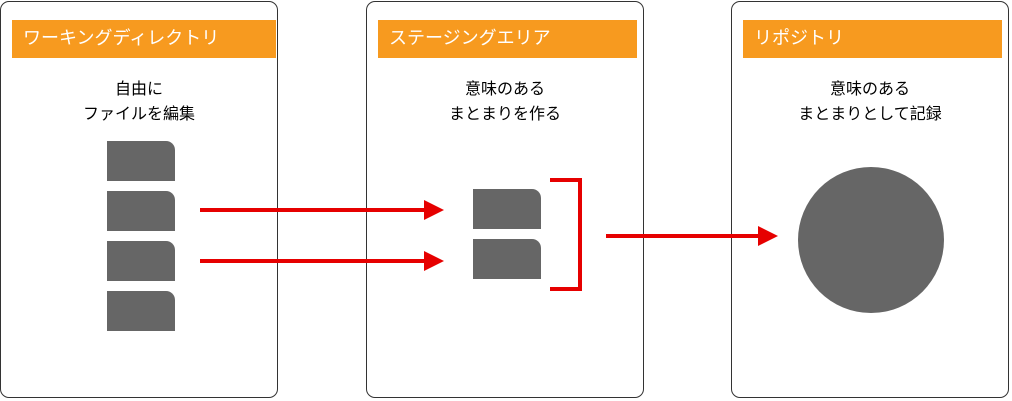  Describe the element at coordinates (566, 234) in the screenshot. I see `staging-group-bracket` at that location.